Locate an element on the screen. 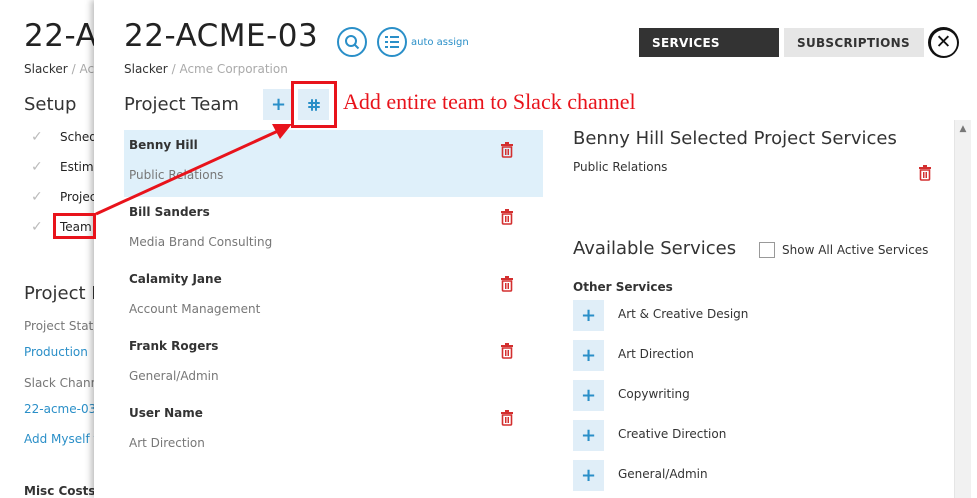 The image size is (977, 498). search-member-button is located at coordinates (352, 42).